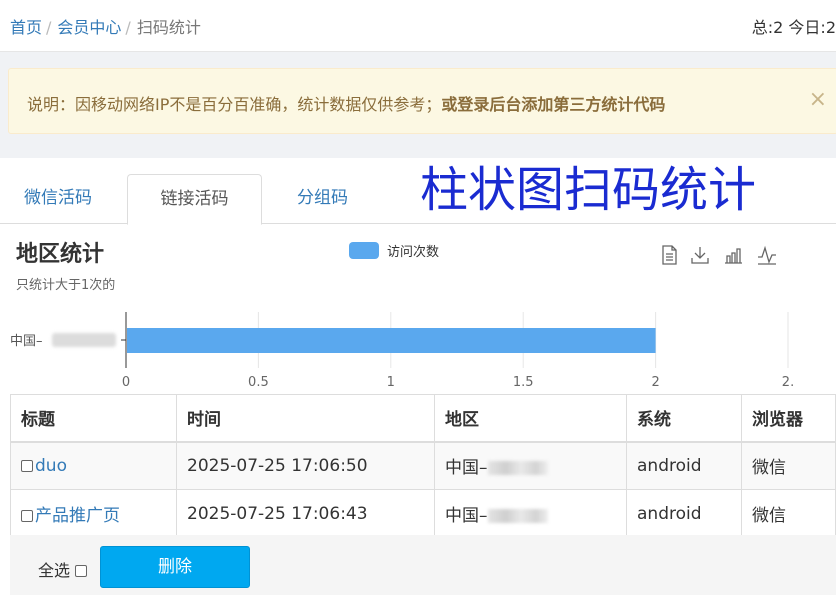  What do you see at coordinates (793, 27) in the screenshot?
I see `visit-stats: 总:2 今日:2` at bounding box center [793, 27].